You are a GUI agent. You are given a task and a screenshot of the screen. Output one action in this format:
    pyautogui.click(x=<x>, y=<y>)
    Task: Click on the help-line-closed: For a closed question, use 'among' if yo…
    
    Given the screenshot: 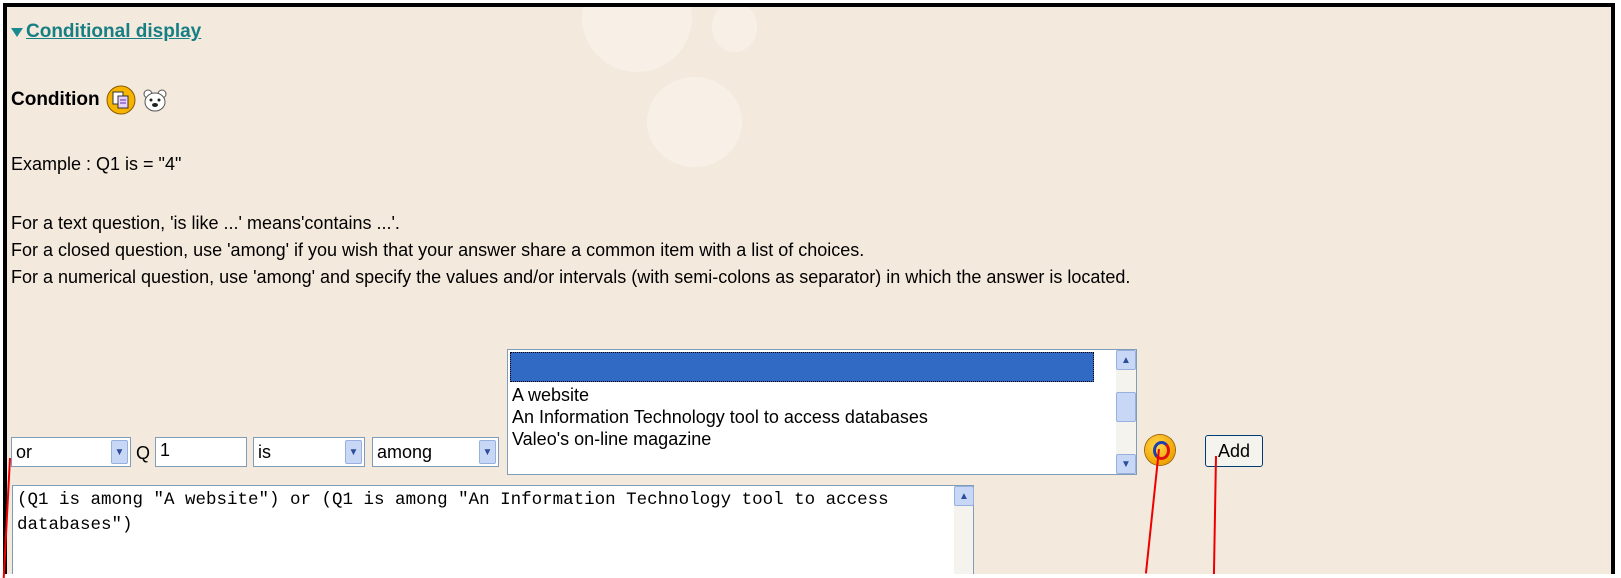 What is the action you would take?
    pyautogui.click(x=438, y=250)
    